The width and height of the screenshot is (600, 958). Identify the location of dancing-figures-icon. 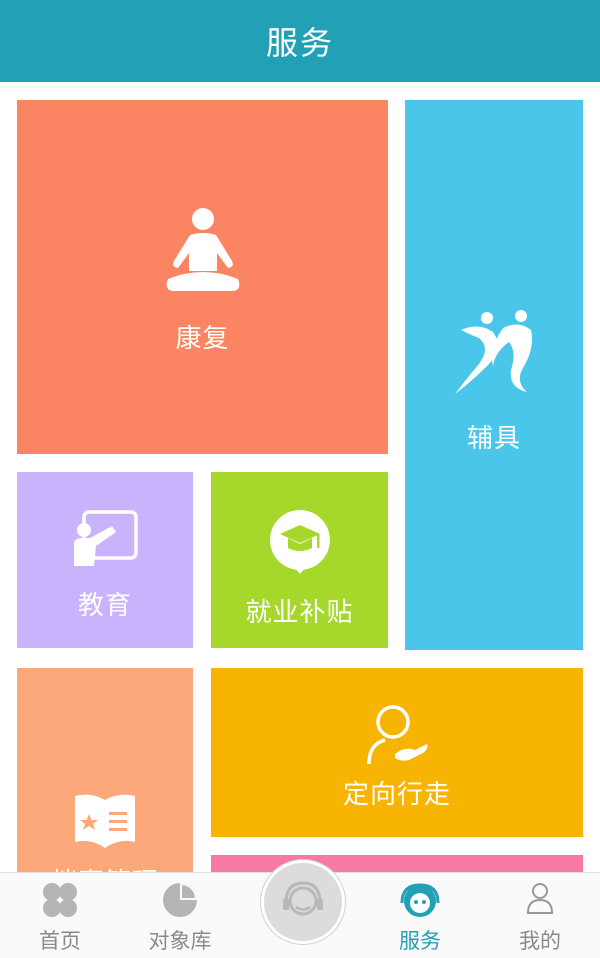
(494, 355).